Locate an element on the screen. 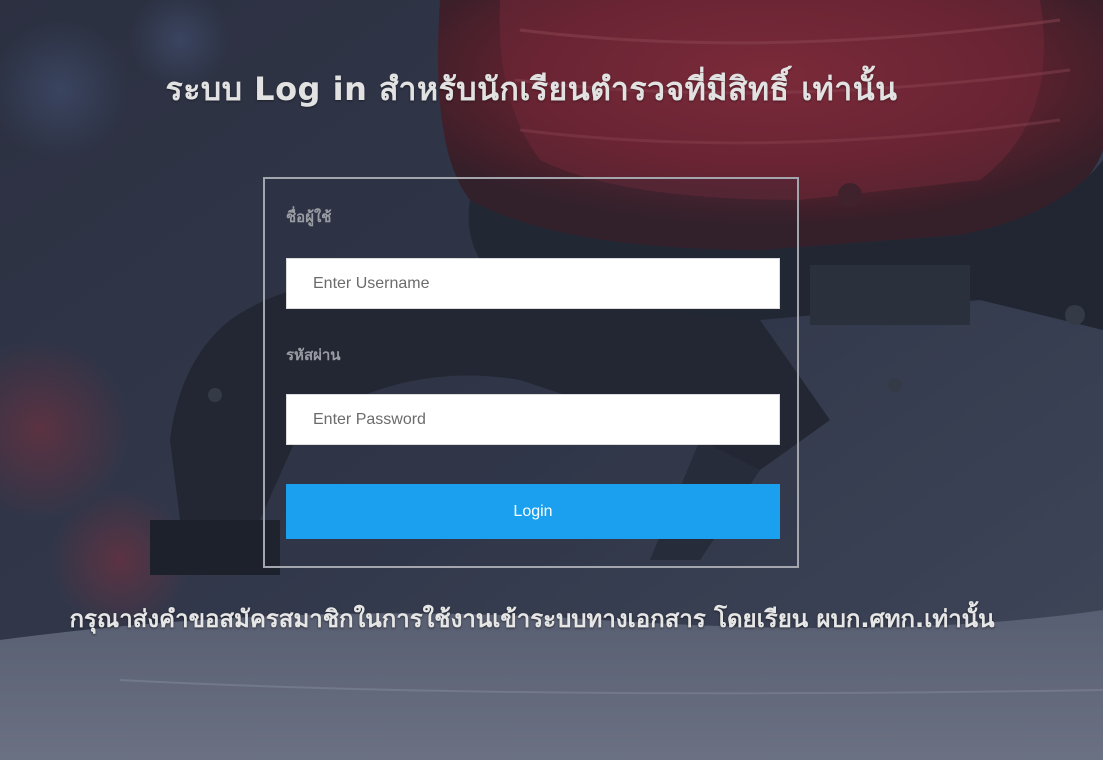  username-label: ชื่อผู้ใช้ is located at coordinates (309, 217).